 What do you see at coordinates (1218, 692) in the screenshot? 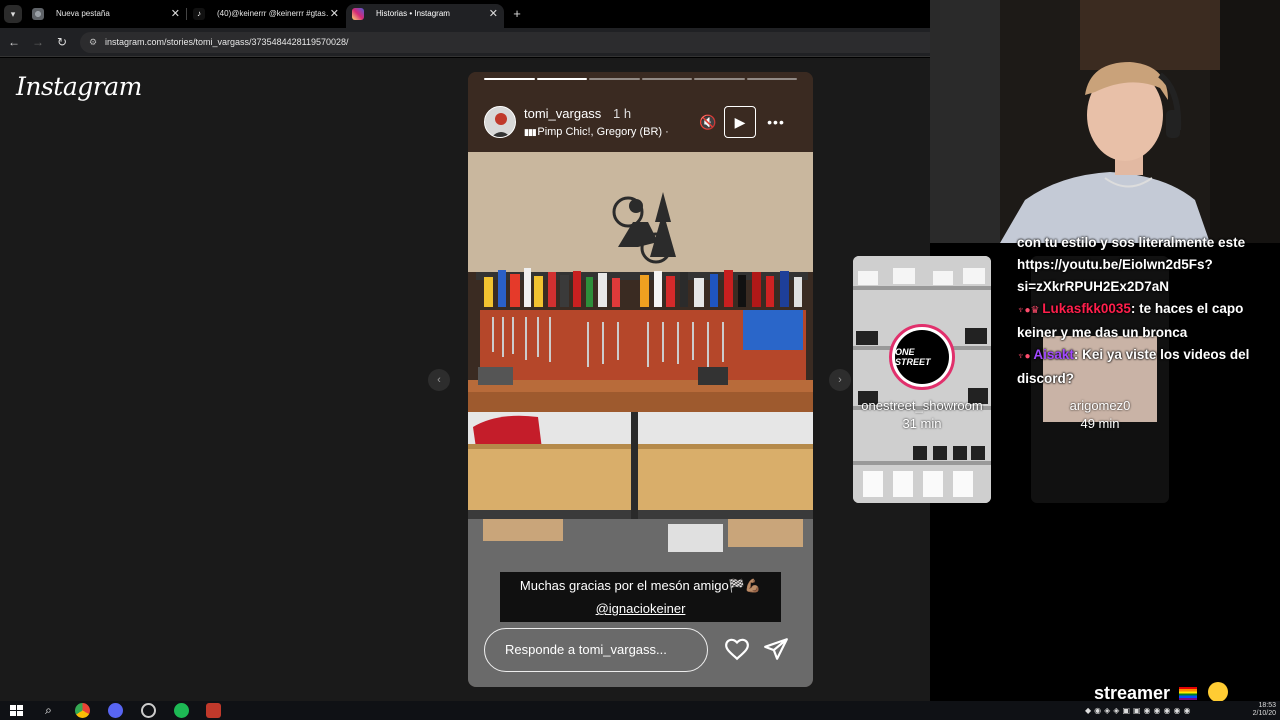
I see `star-eyes-emoji-icon` at bounding box center [1218, 692].